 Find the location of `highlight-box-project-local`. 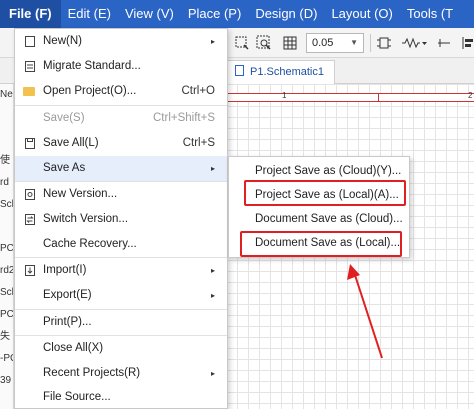

highlight-box-project-local is located at coordinates (325, 193).